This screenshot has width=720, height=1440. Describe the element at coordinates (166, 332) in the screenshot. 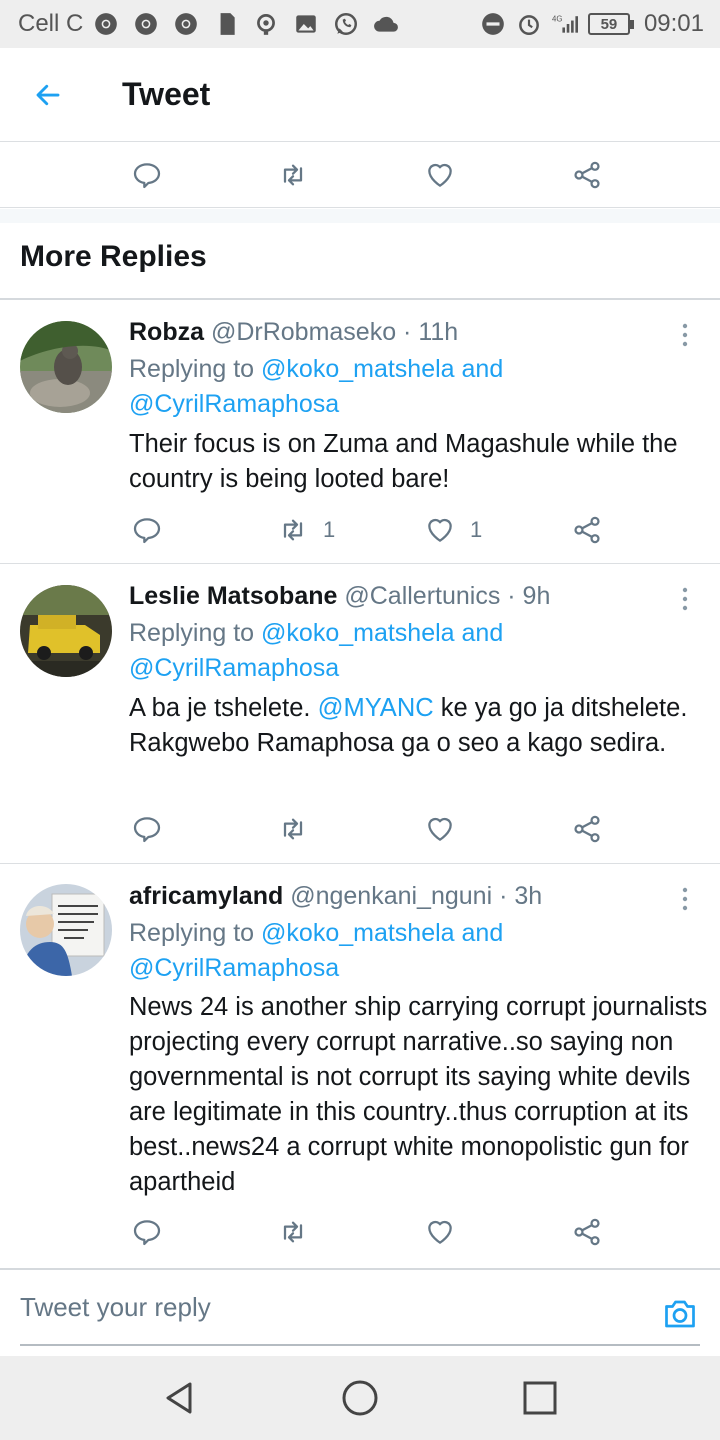

I see `display-name: Robza` at that location.